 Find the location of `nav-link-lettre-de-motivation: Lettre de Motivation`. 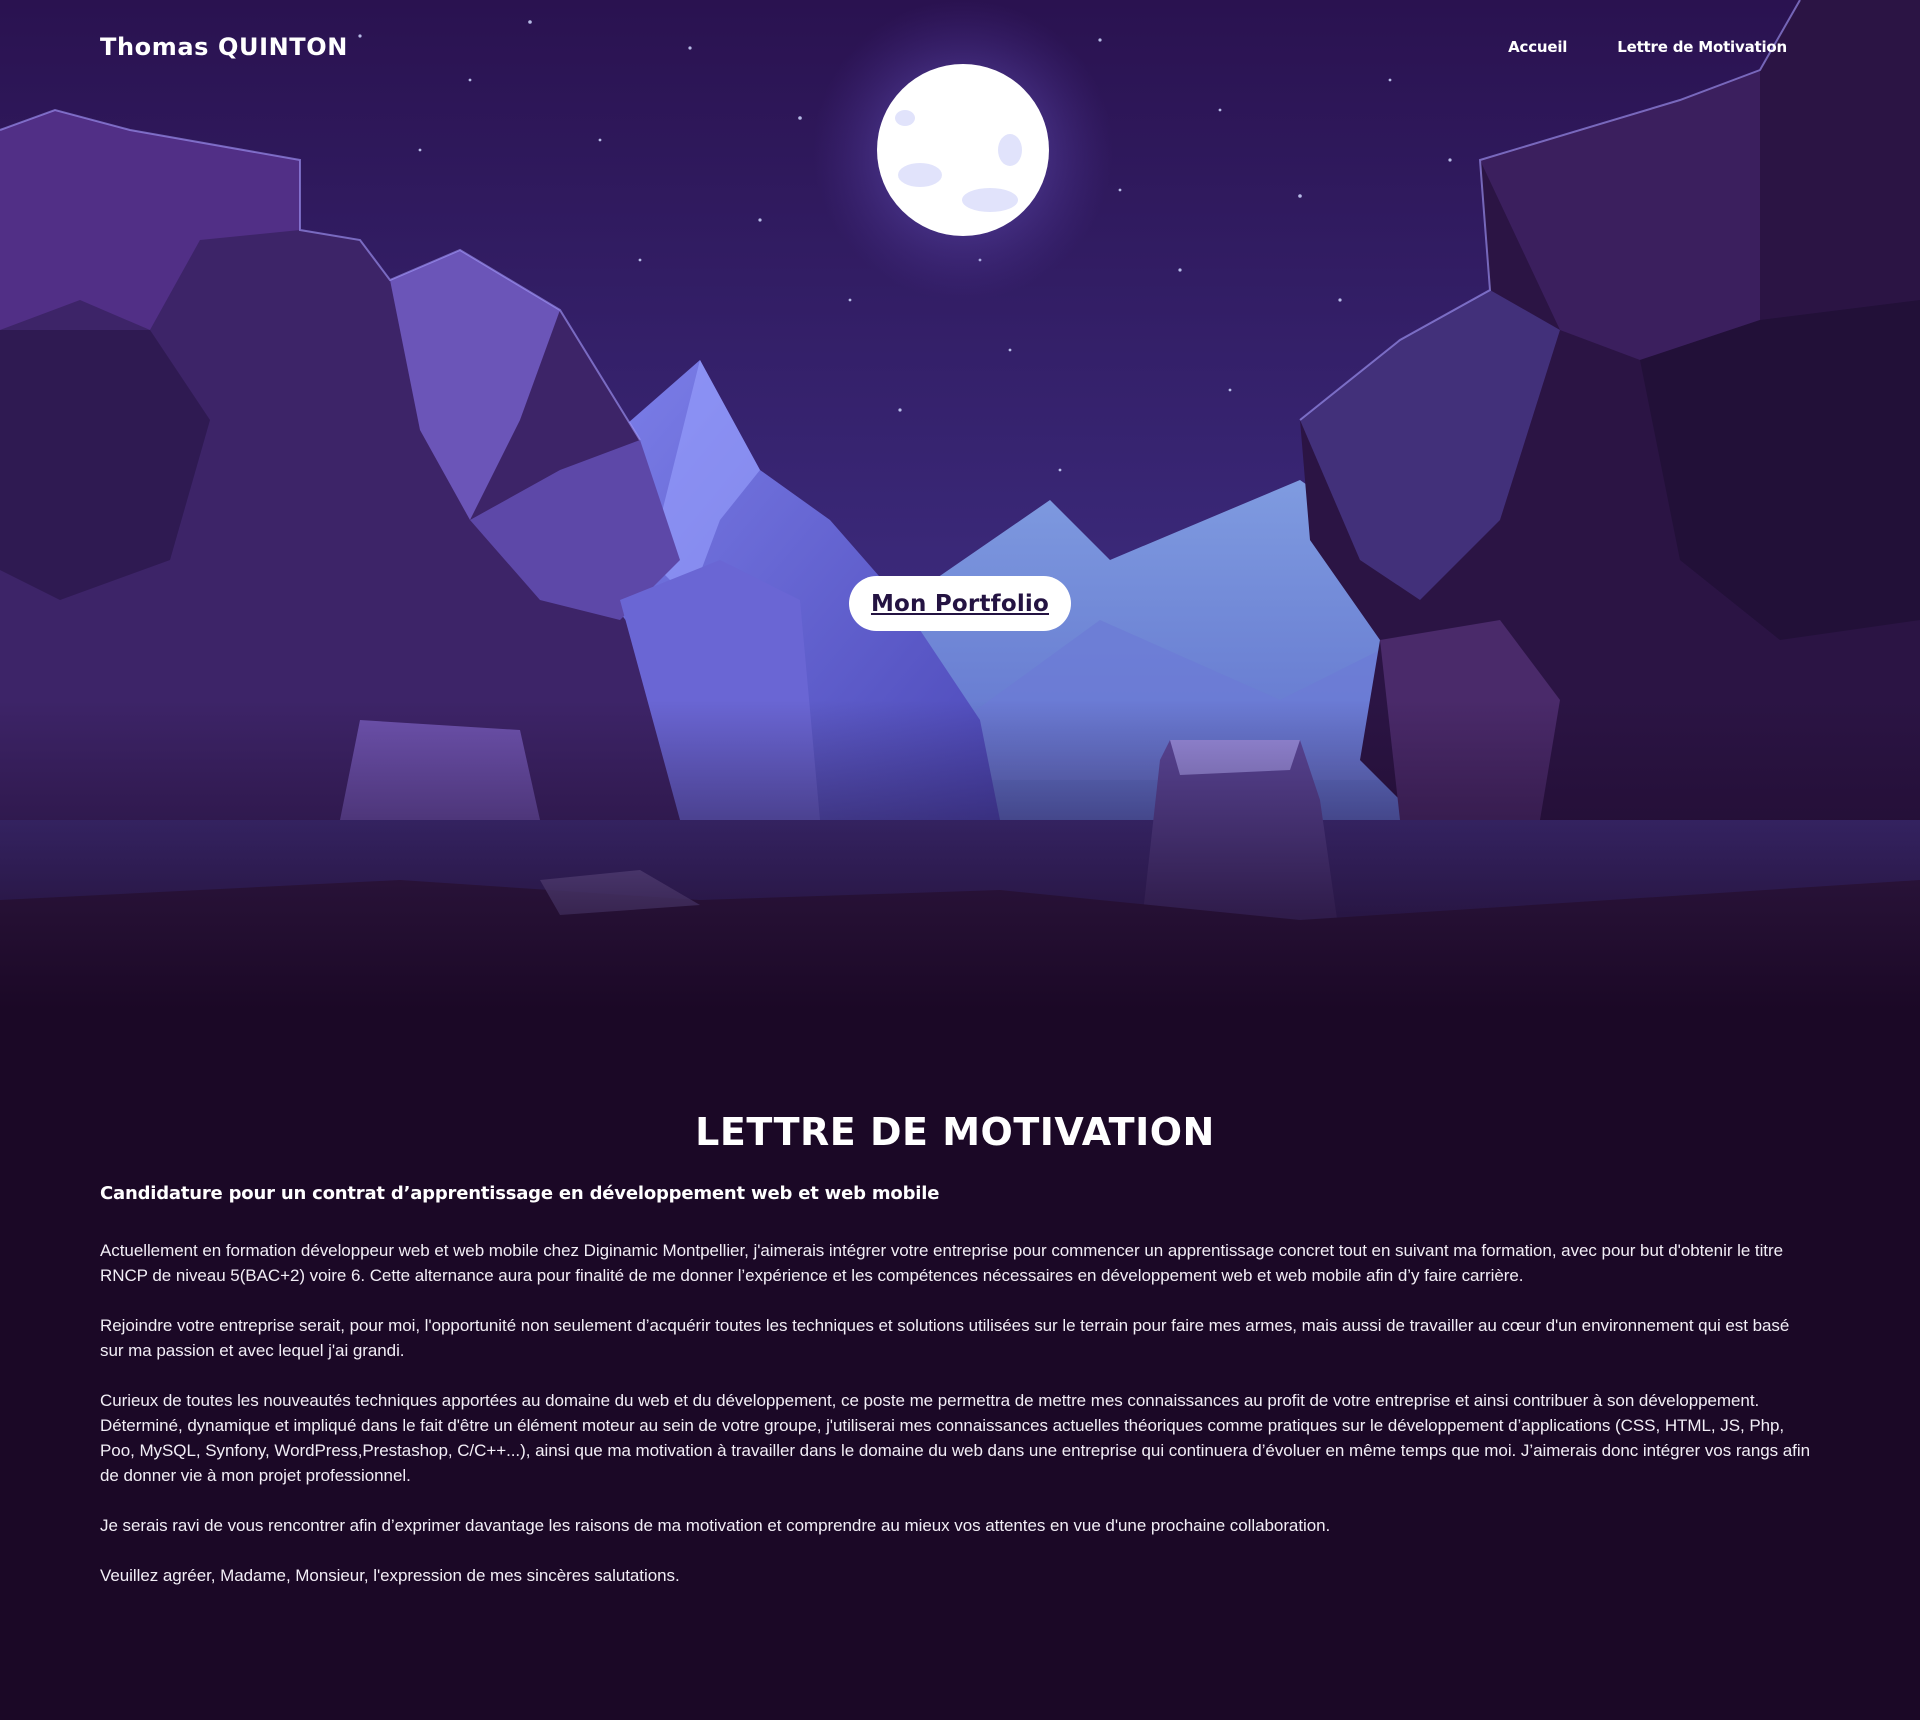

nav-link-lettre-de-motivation: Lettre de Motivation is located at coordinates (1702, 47).